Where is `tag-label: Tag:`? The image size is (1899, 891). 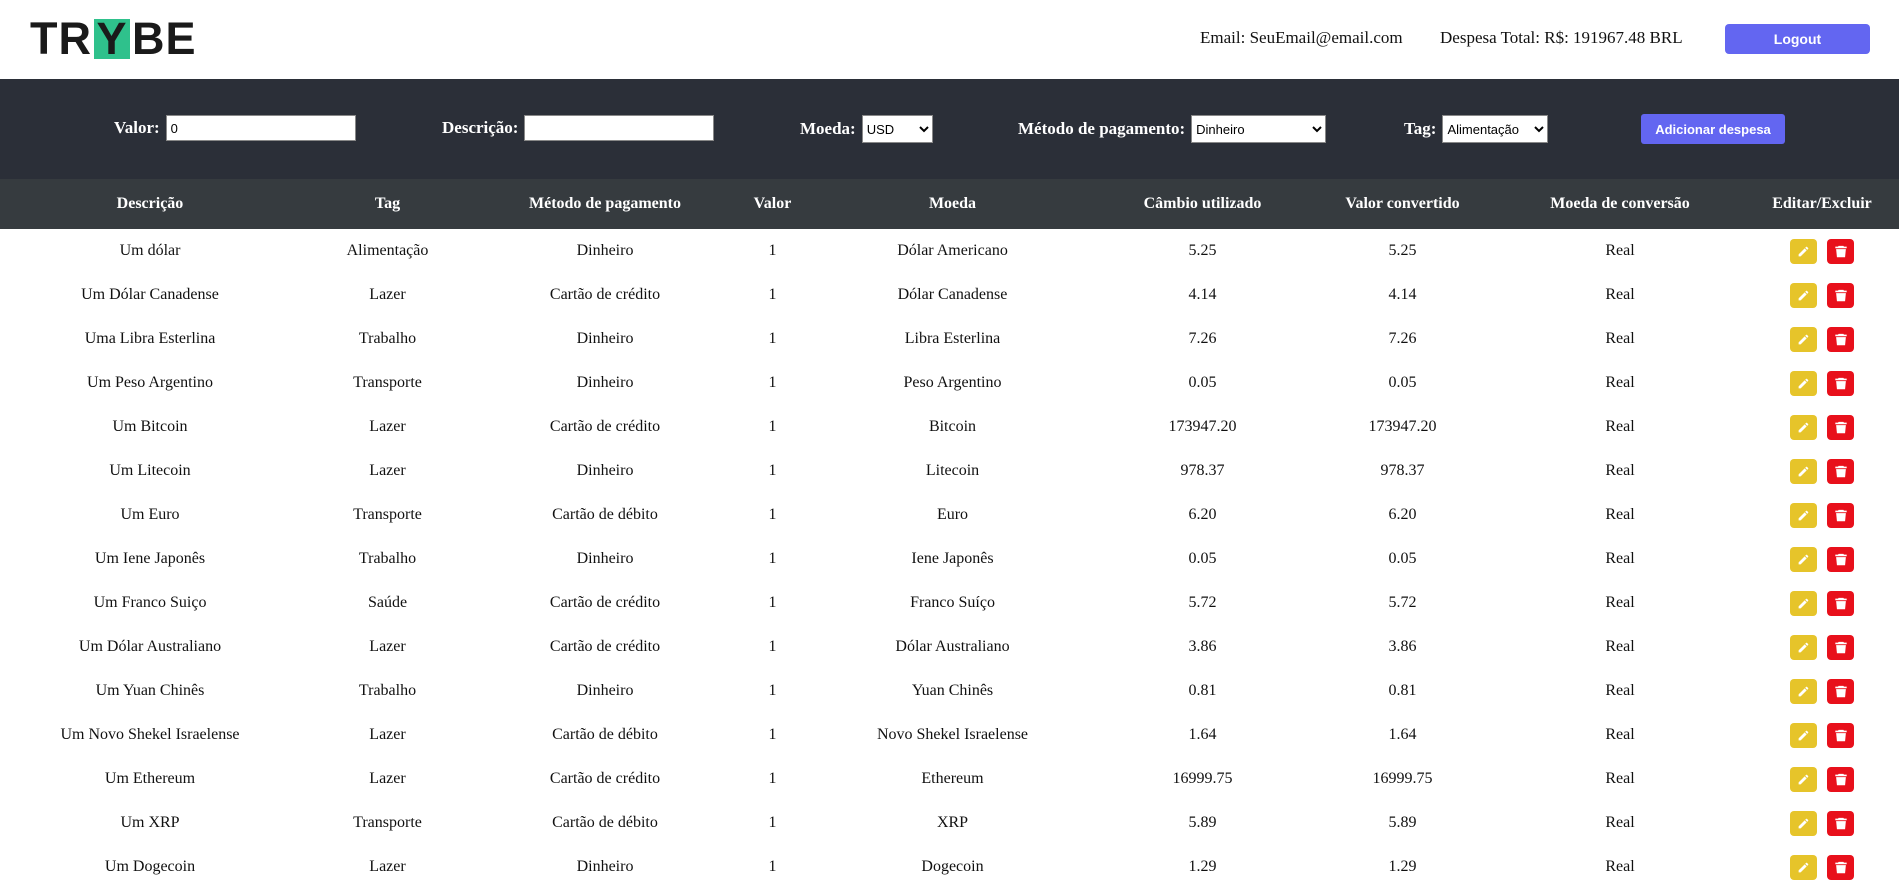
tag-label: Tag: is located at coordinates (1420, 128).